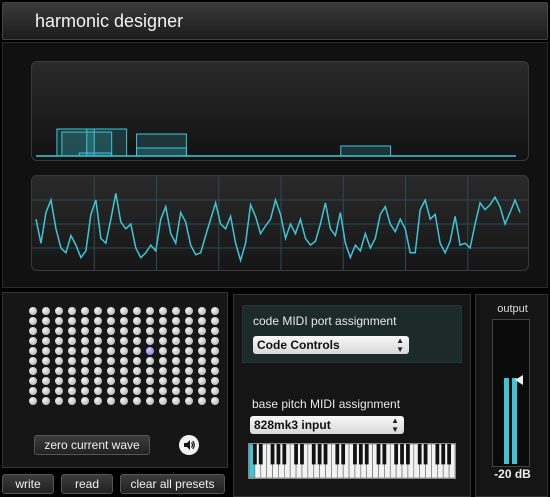 The height and width of the screenshot is (497, 550). I want to click on piano-keys, so click(352, 461).